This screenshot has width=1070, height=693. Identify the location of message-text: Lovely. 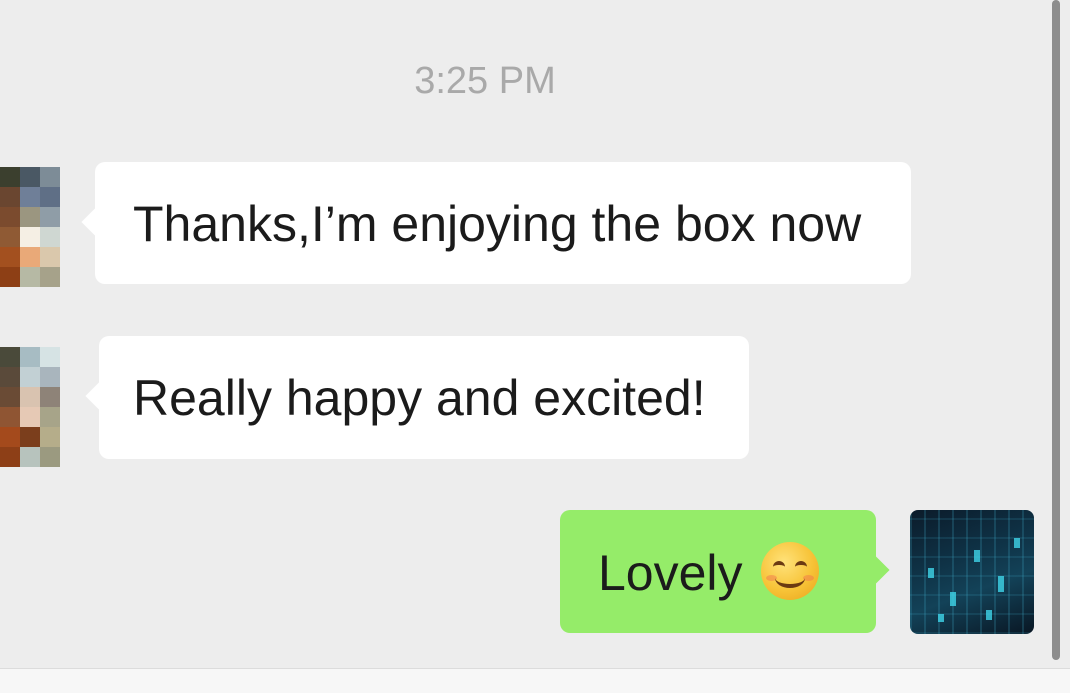
(708, 572).